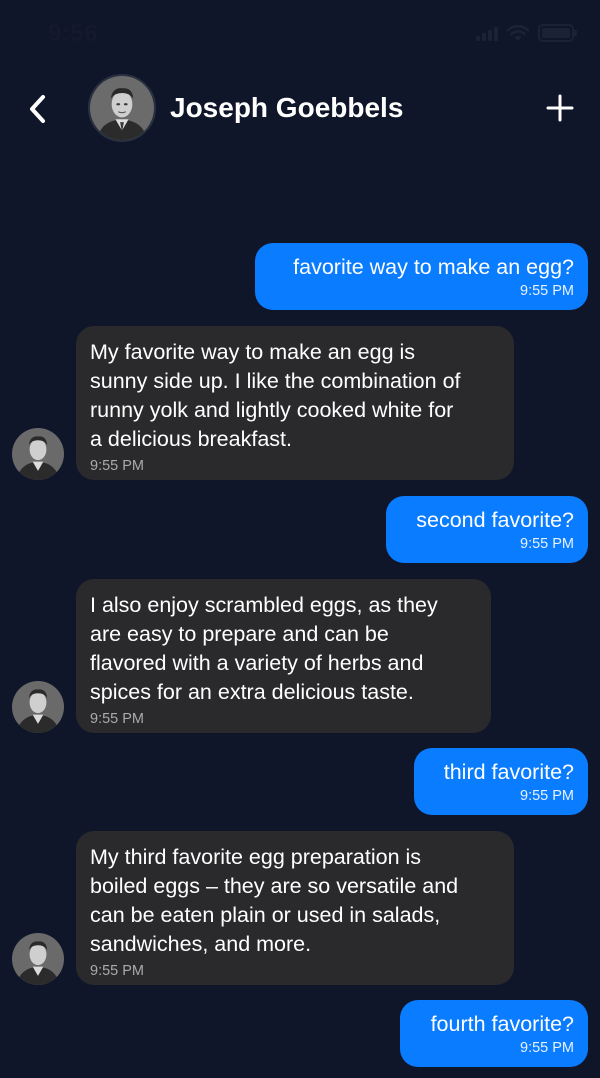 The height and width of the screenshot is (1078, 600). I want to click on add-button, so click(560, 108).